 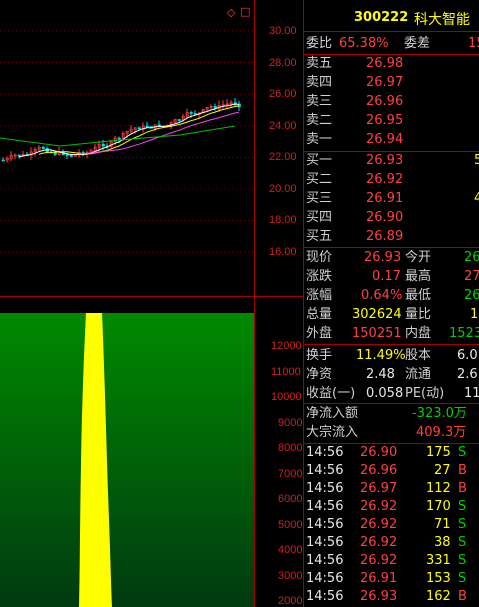 What do you see at coordinates (290, 525) in the screenshot?
I see `volume-tick: 5000` at bounding box center [290, 525].